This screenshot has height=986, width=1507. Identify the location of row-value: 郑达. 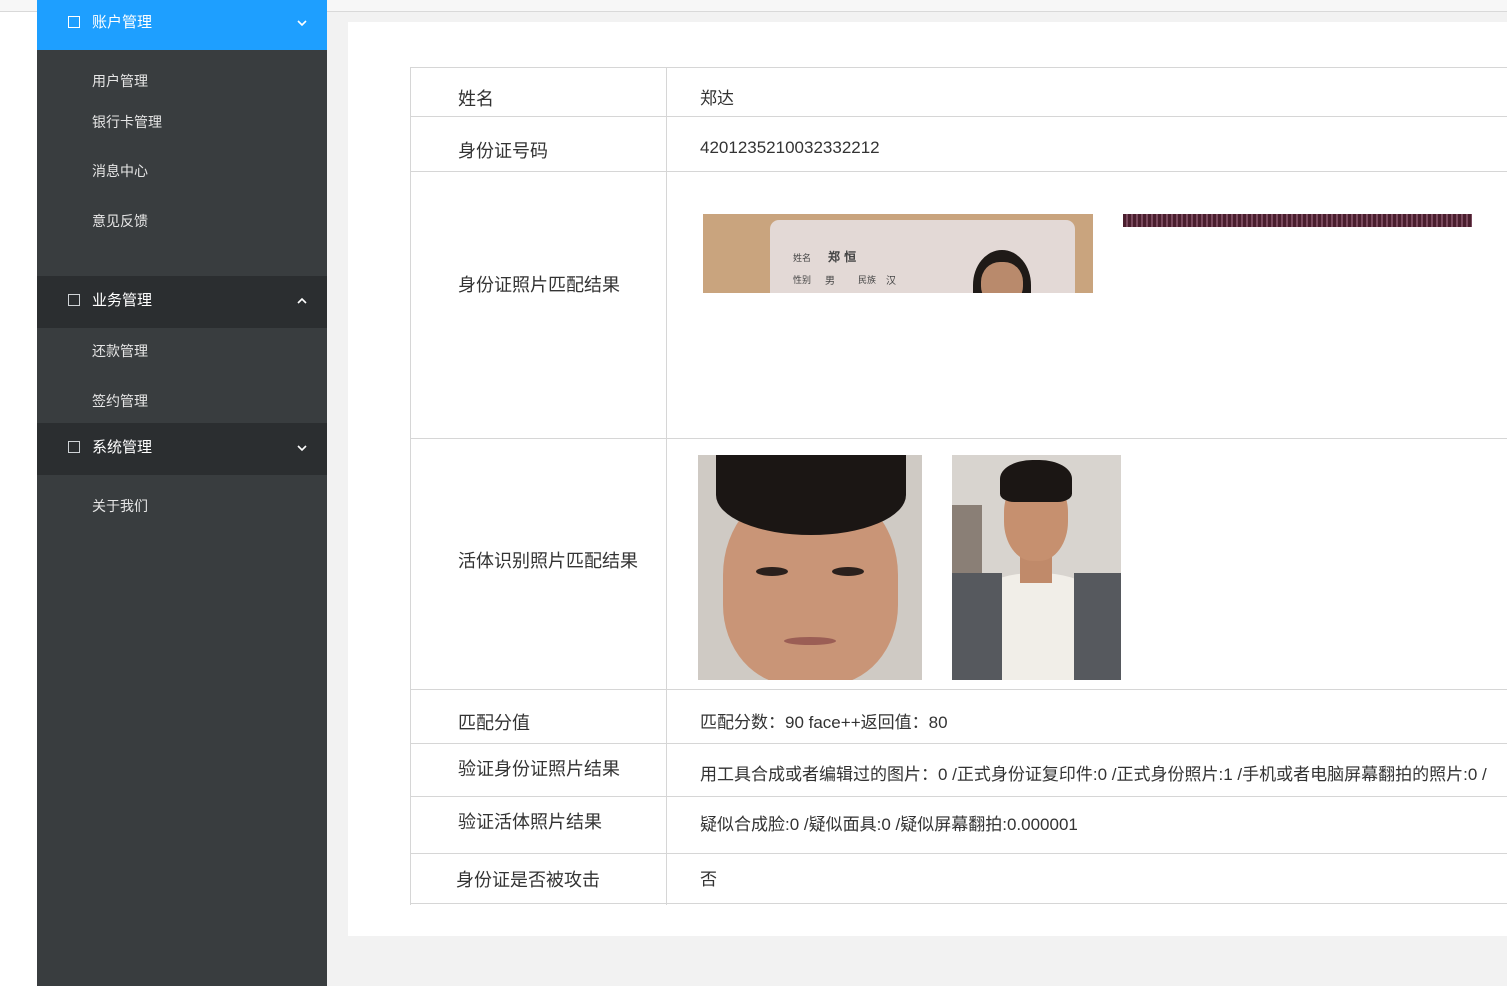
(717, 98).